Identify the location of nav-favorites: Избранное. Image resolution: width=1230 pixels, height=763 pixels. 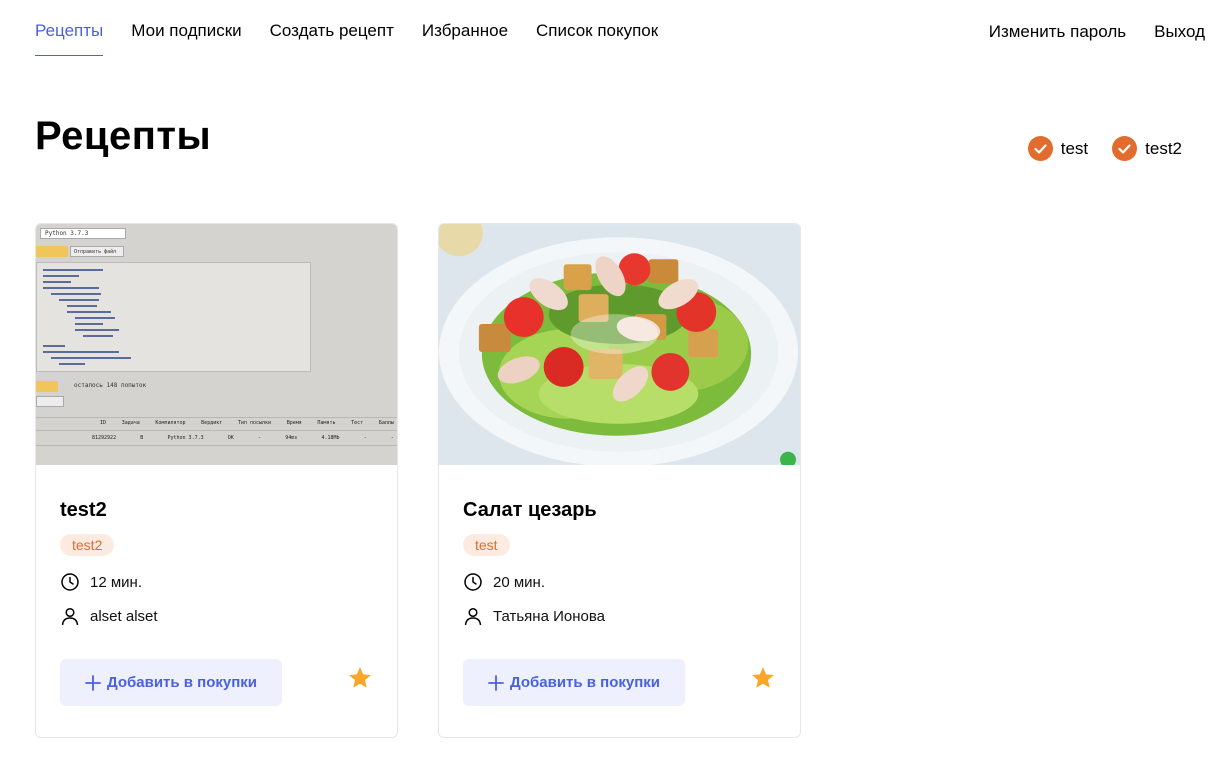
(465, 38).